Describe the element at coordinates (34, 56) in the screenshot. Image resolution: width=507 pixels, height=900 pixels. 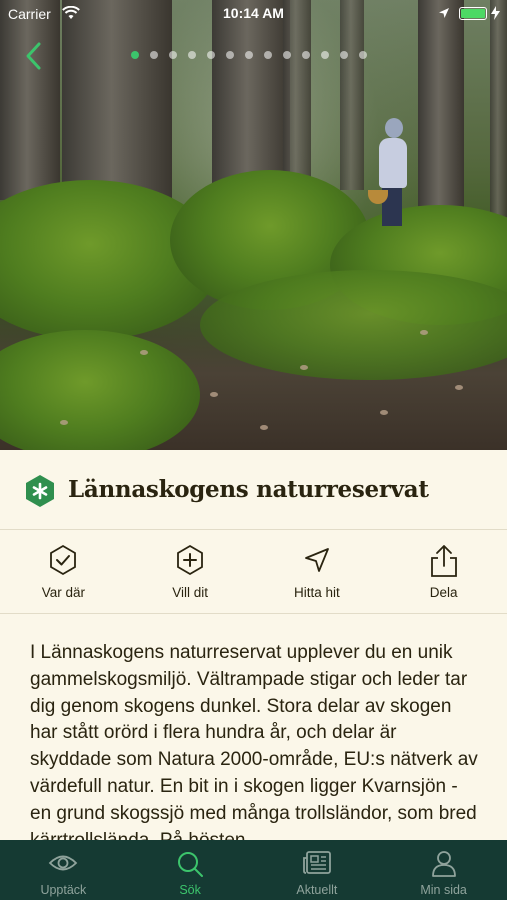
I see `back-chevron-icon` at that location.